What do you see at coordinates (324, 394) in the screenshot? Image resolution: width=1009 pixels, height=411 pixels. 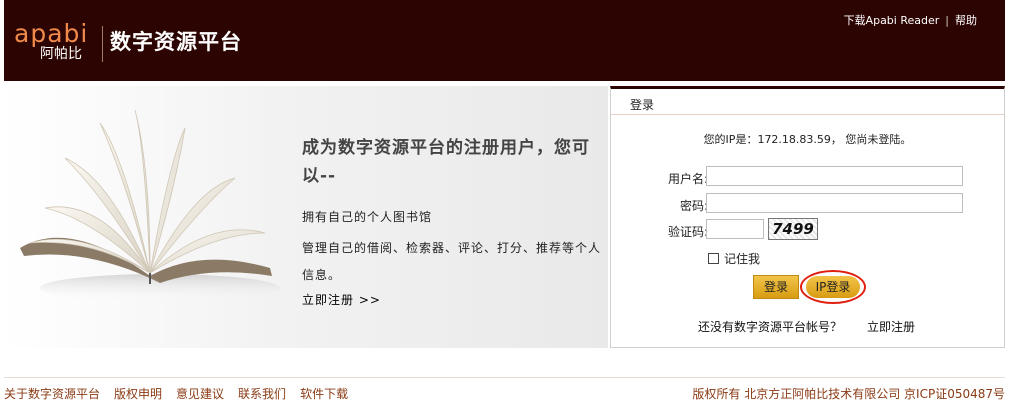 I see `footer-link-download: 软件下载` at bounding box center [324, 394].